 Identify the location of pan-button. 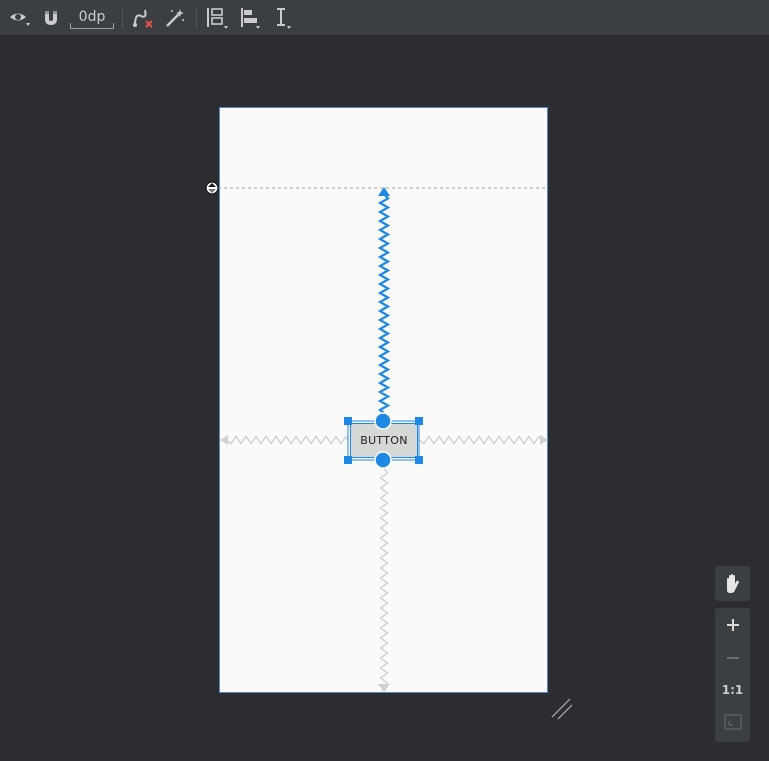
(732, 583).